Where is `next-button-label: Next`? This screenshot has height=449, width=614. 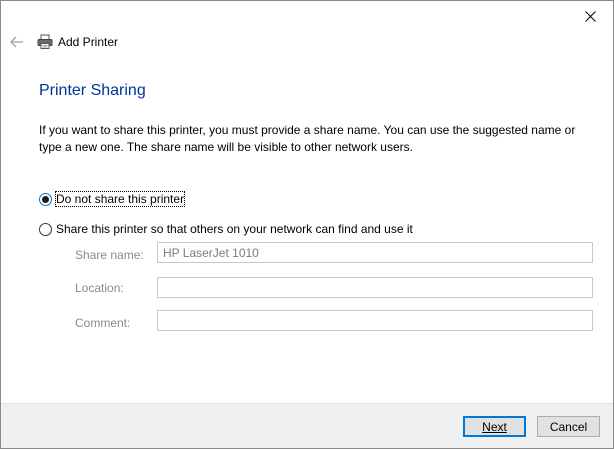 next-button-label: Next is located at coordinates (494, 426).